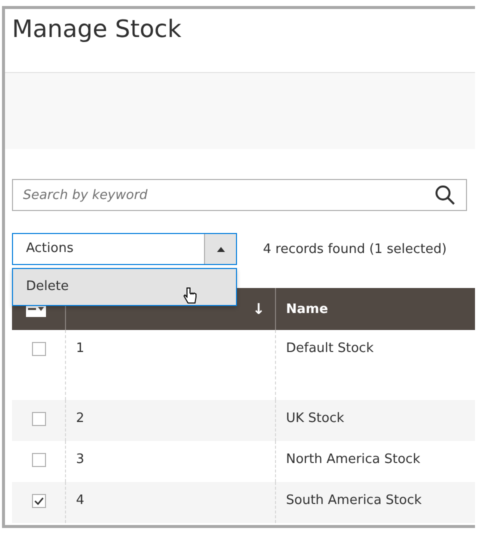  What do you see at coordinates (97, 30) in the screenshot?
I see `page-title: Manage Stock` at bounding box center [97, 30].